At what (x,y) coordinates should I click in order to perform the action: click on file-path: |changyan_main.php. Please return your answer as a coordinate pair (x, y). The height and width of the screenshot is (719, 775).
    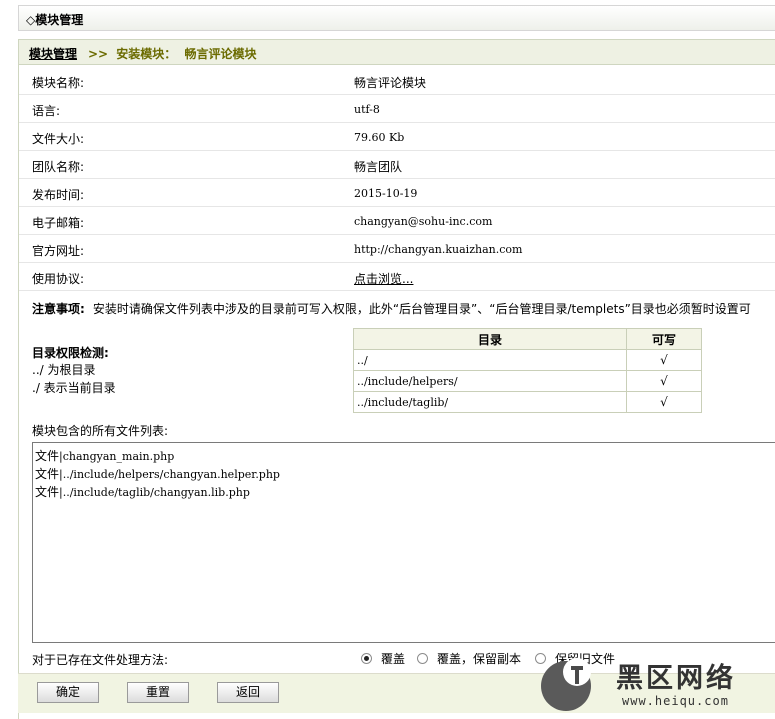
    Looking at the image, I should click on (117, 456).